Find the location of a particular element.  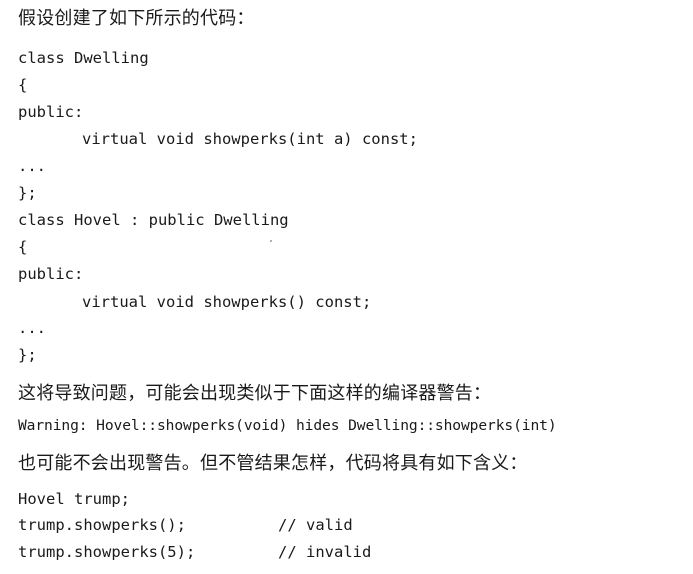

code-comment: // invalid is located at coordinates (325, 552).